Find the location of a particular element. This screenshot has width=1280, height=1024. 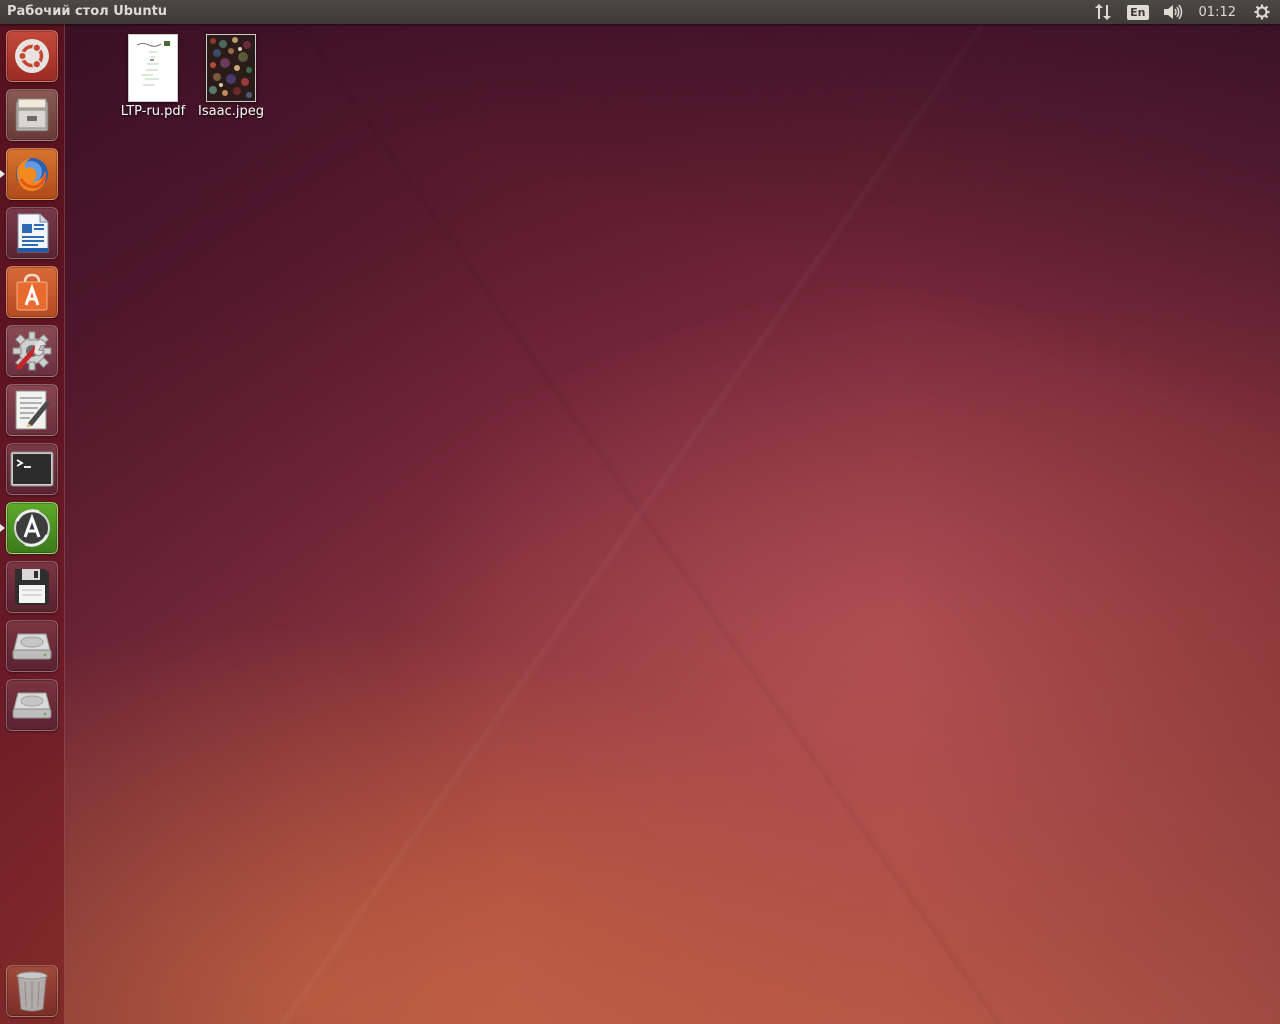

desktop-icon-pdf: LTP-ru.pdf is located at coordinates (153, 76).